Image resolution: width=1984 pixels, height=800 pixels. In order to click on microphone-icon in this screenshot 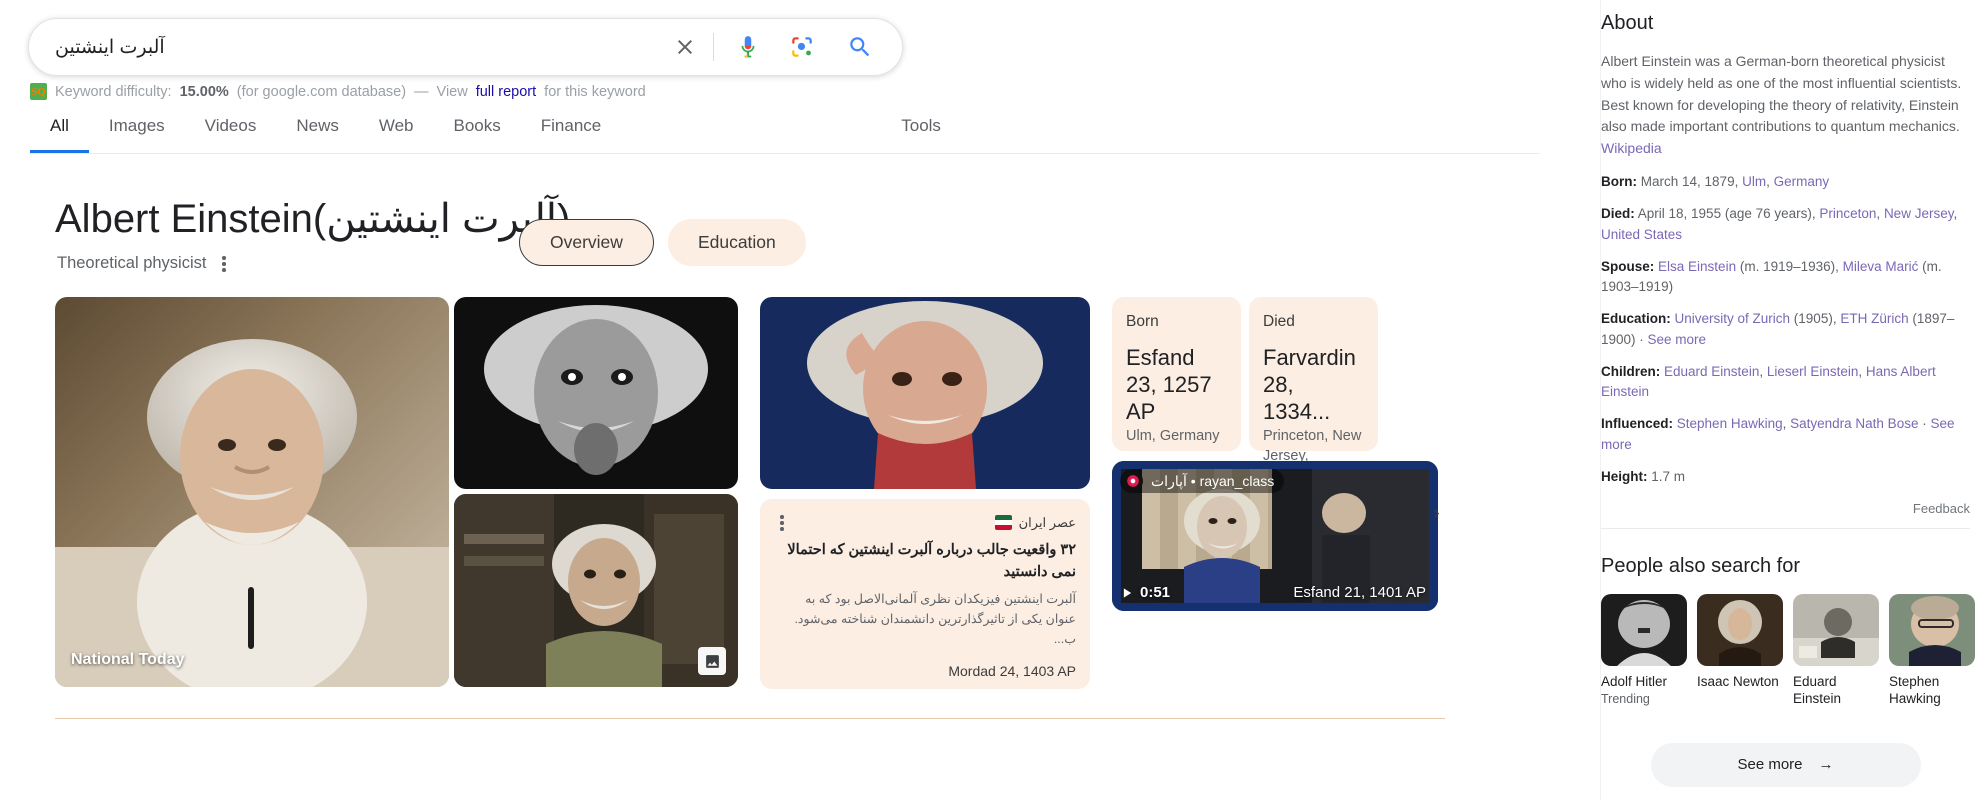, I will do `click(748, 47)`.